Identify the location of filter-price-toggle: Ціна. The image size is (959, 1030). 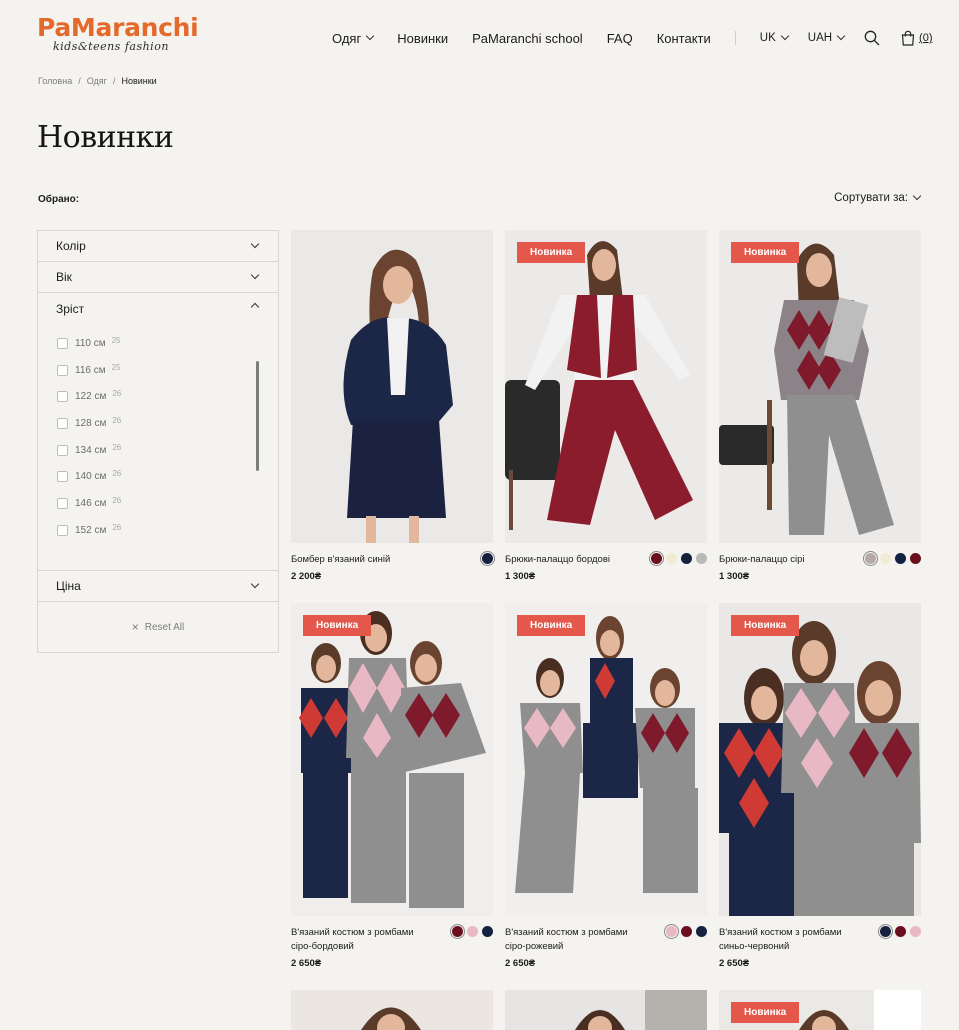
(158, 586).